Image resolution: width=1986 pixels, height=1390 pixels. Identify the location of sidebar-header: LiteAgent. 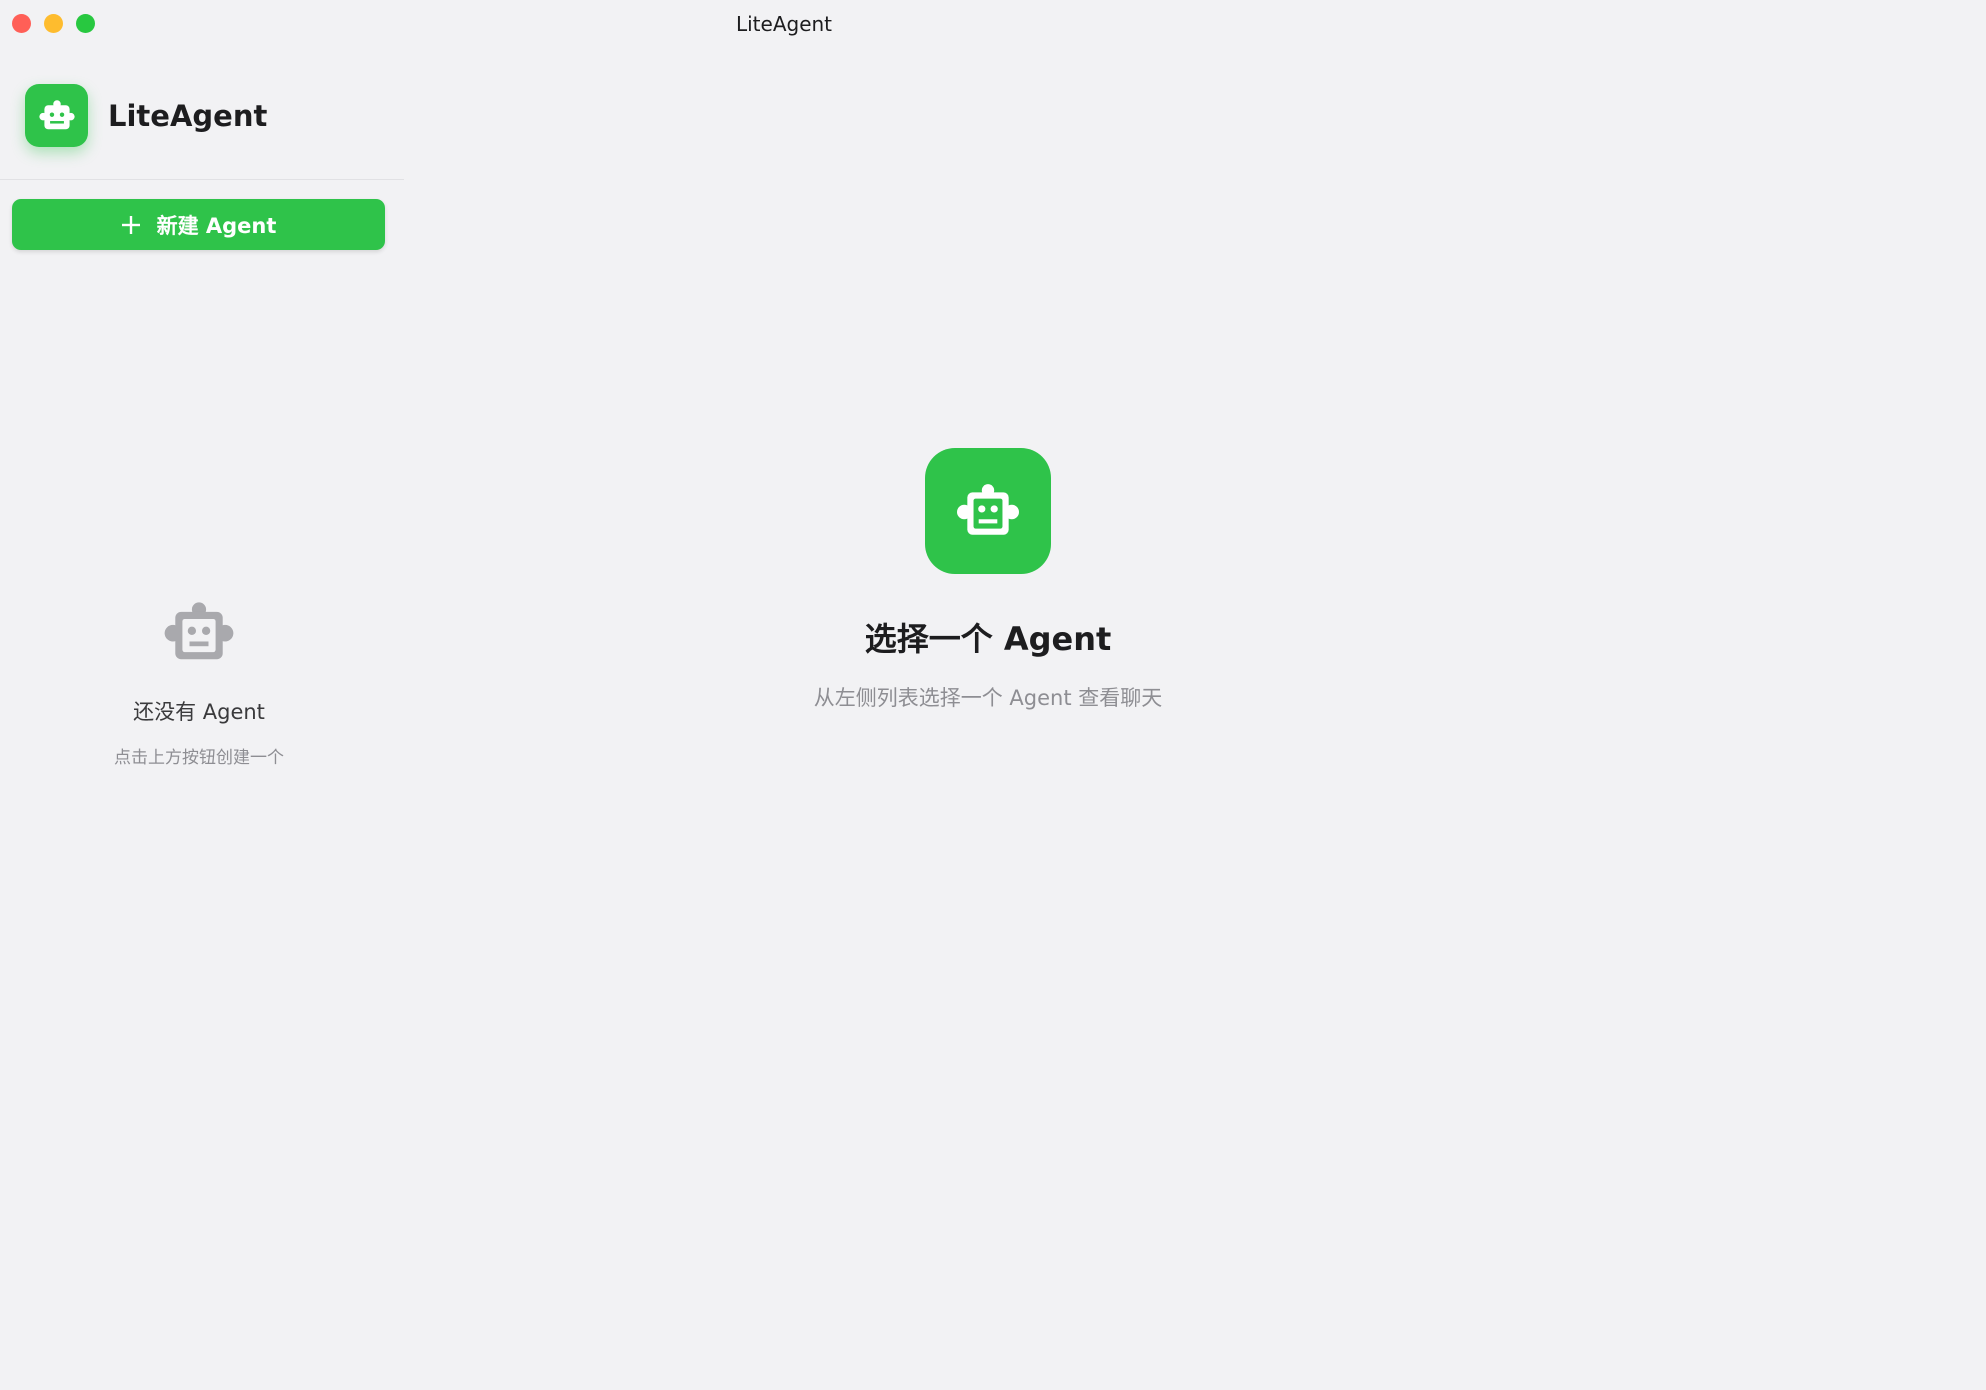
(146, 115).